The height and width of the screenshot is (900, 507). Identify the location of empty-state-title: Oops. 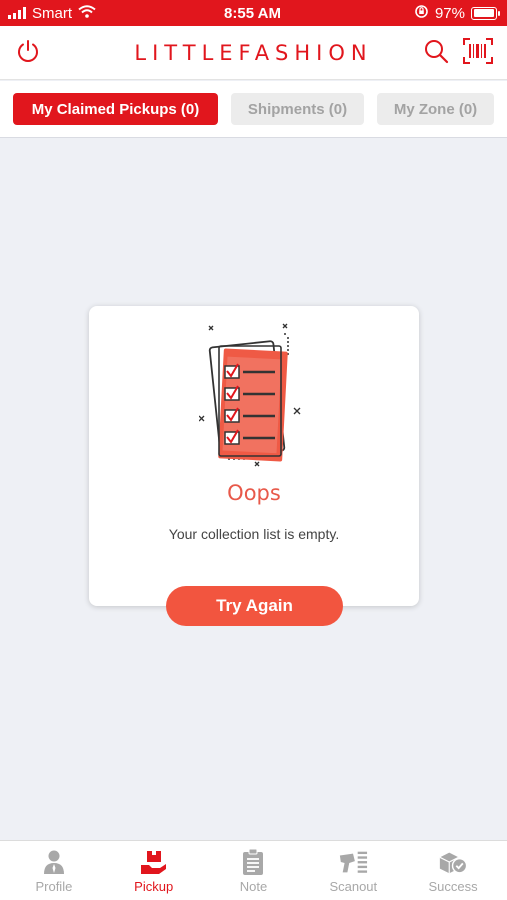
(254, 493).